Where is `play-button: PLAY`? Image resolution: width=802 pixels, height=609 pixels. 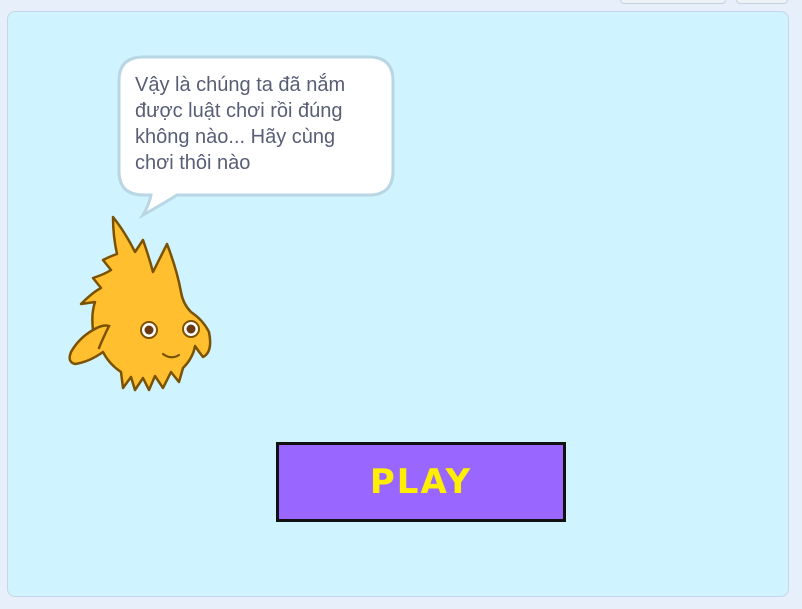
play-button: PLAY is located at coordinates (421, 482).